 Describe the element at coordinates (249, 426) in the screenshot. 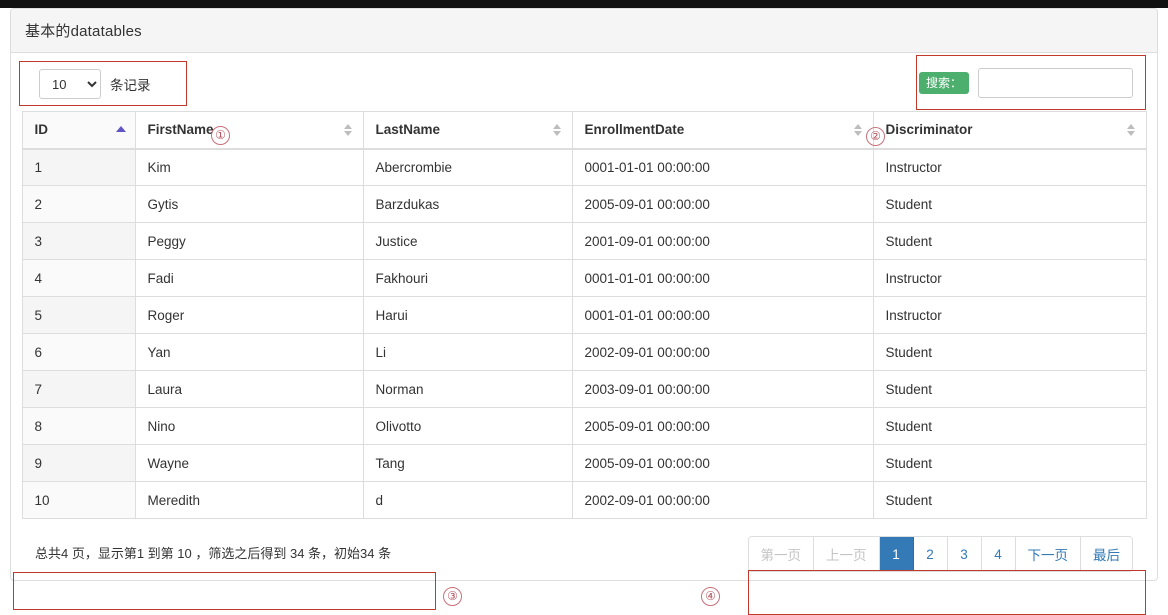

I see `table-cell-firstname: Nino` at that location.